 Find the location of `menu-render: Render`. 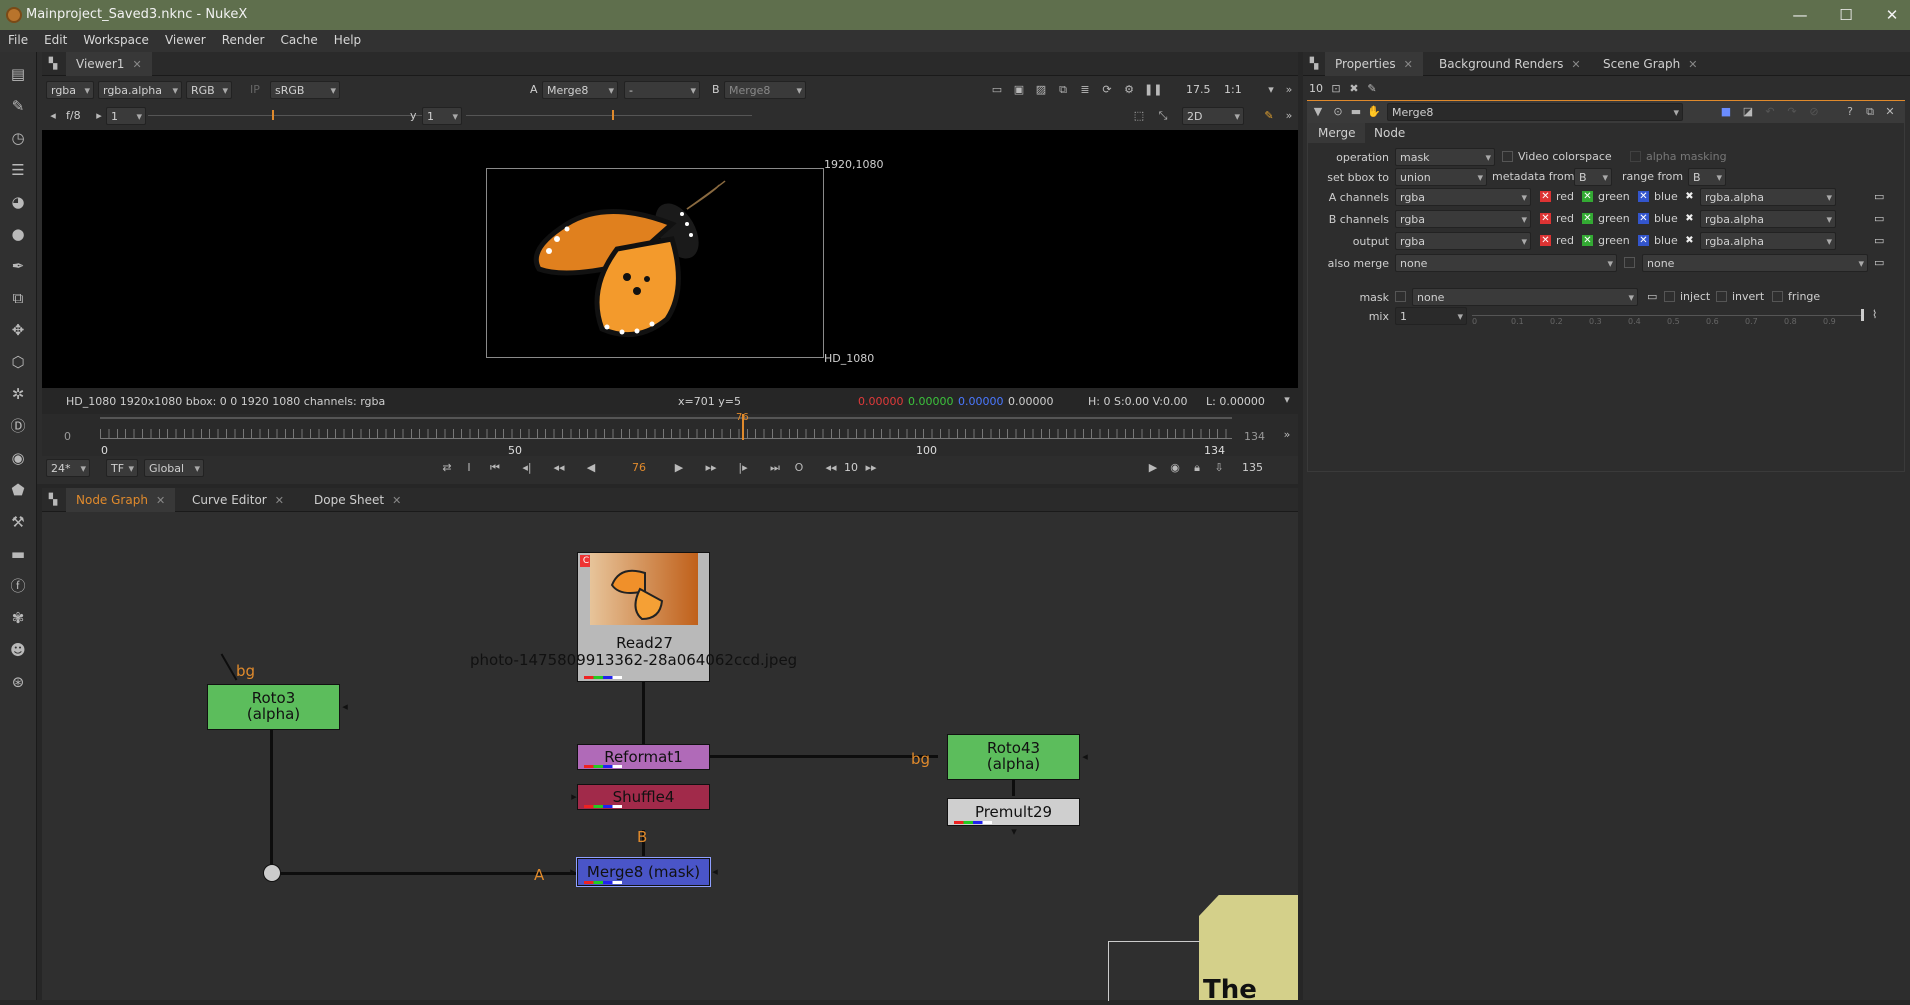

menu-render: Render is located at coordinates (243, 40).